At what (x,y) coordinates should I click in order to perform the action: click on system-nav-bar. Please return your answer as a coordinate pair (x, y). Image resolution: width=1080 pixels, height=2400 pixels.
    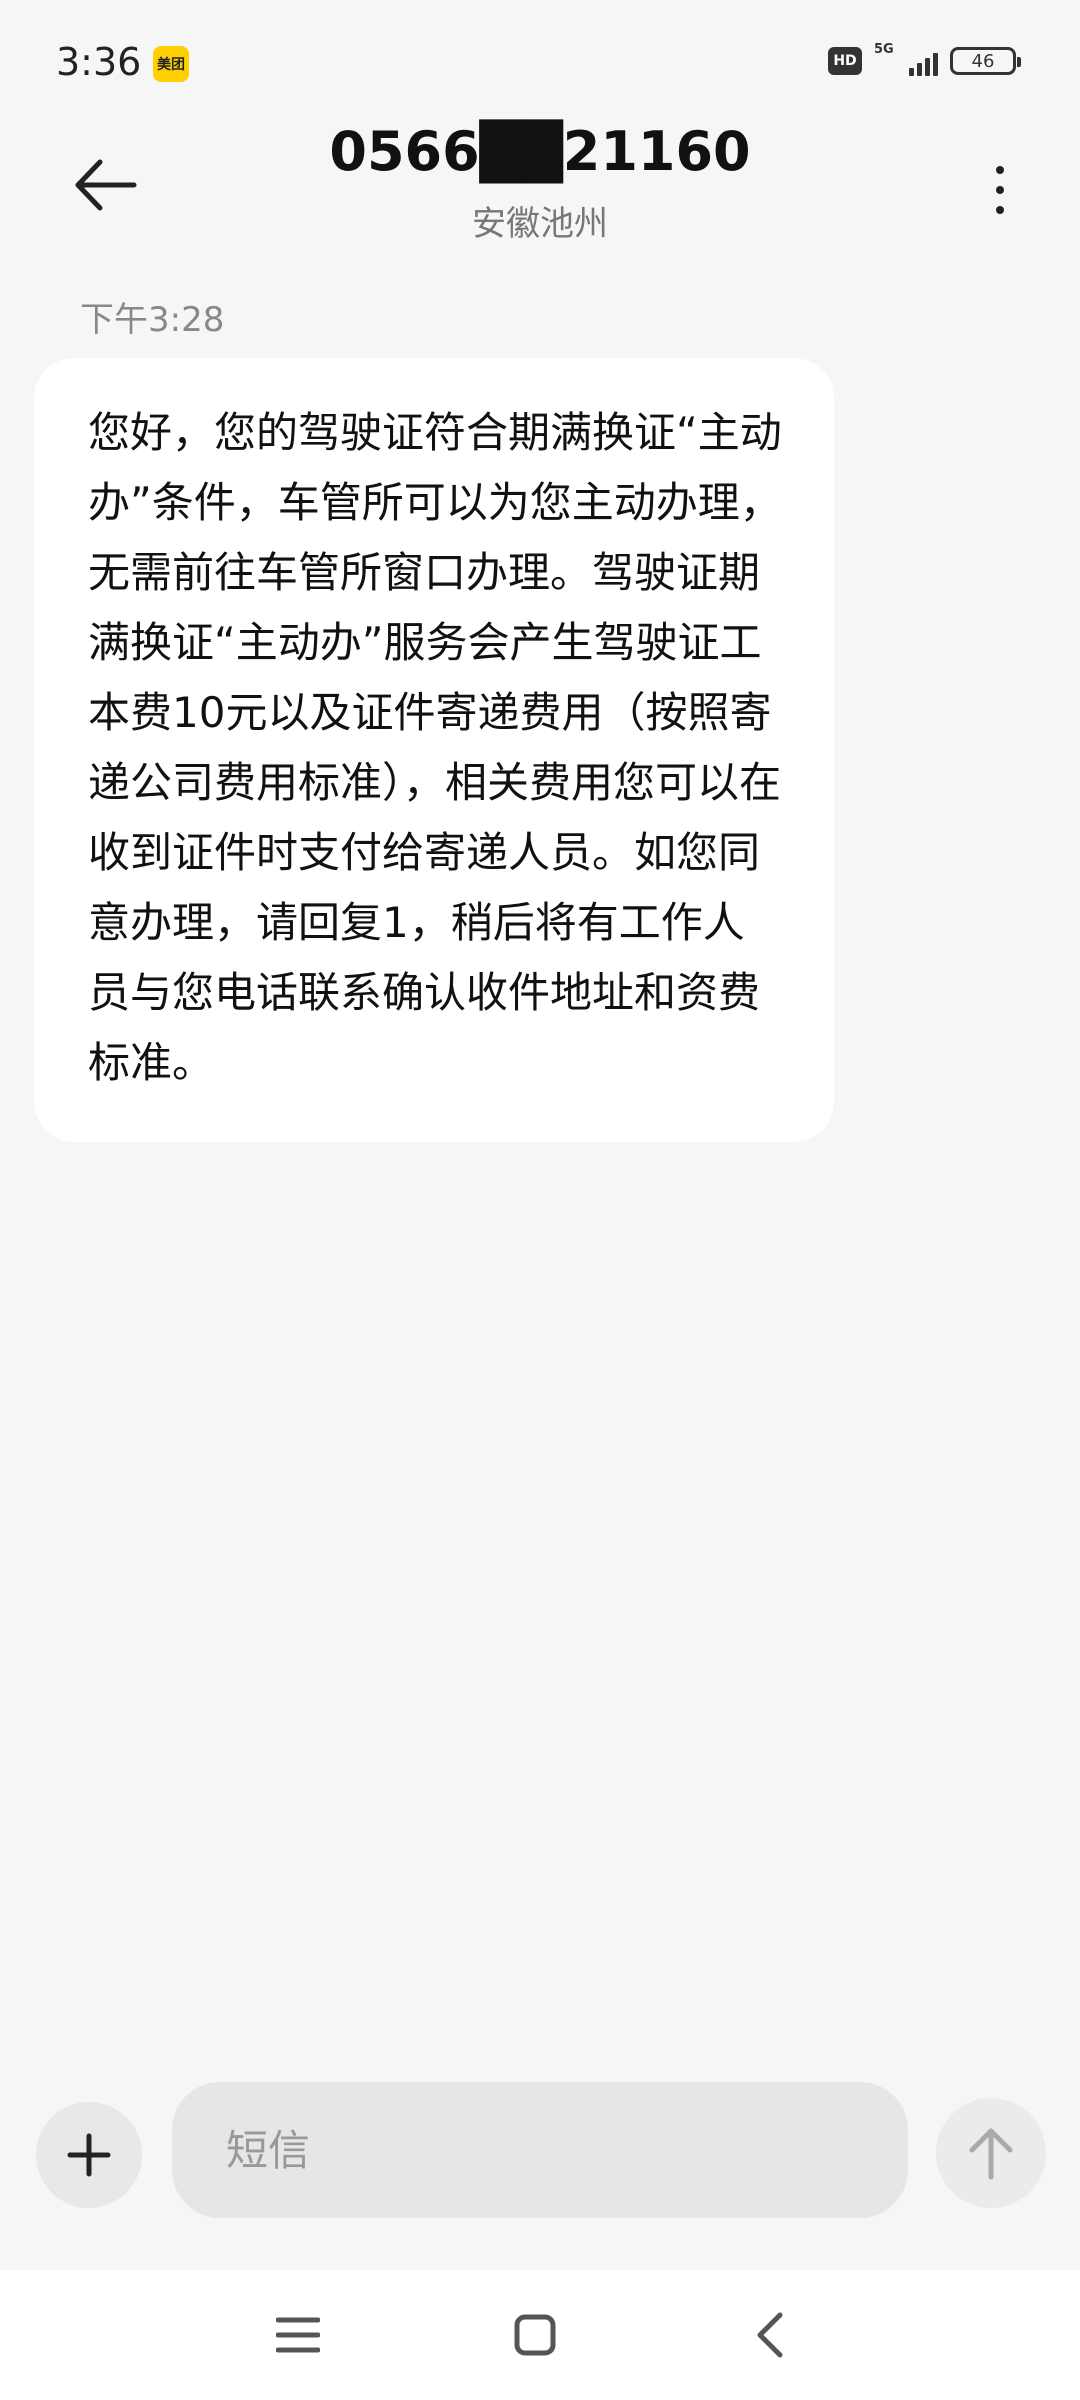
    Looking at the image, I should click on (540, 2335).